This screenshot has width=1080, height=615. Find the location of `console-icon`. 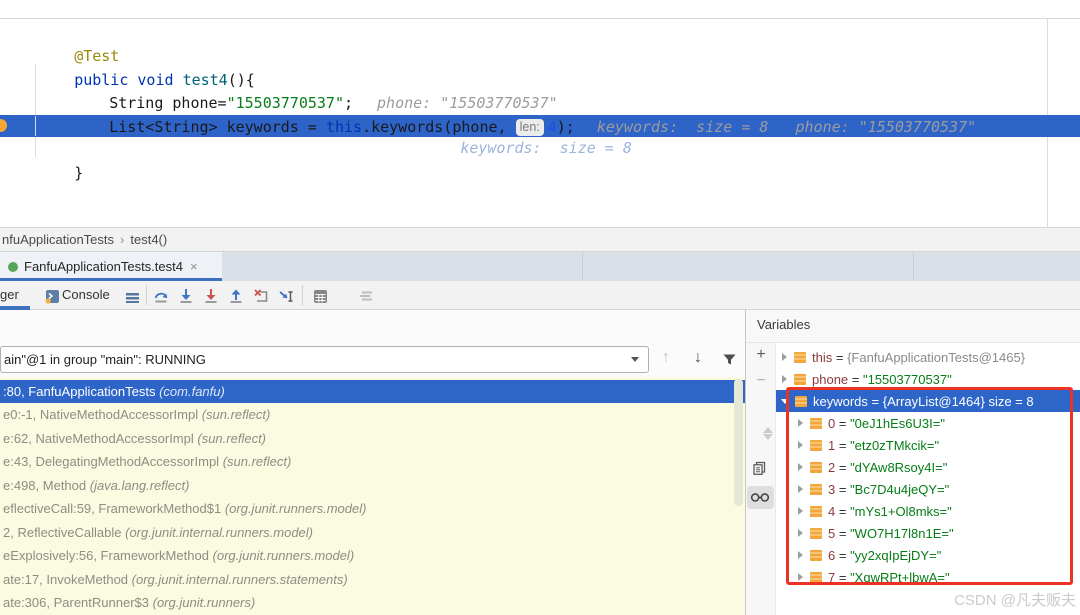

console-icon is located at coordinates (52, 296).